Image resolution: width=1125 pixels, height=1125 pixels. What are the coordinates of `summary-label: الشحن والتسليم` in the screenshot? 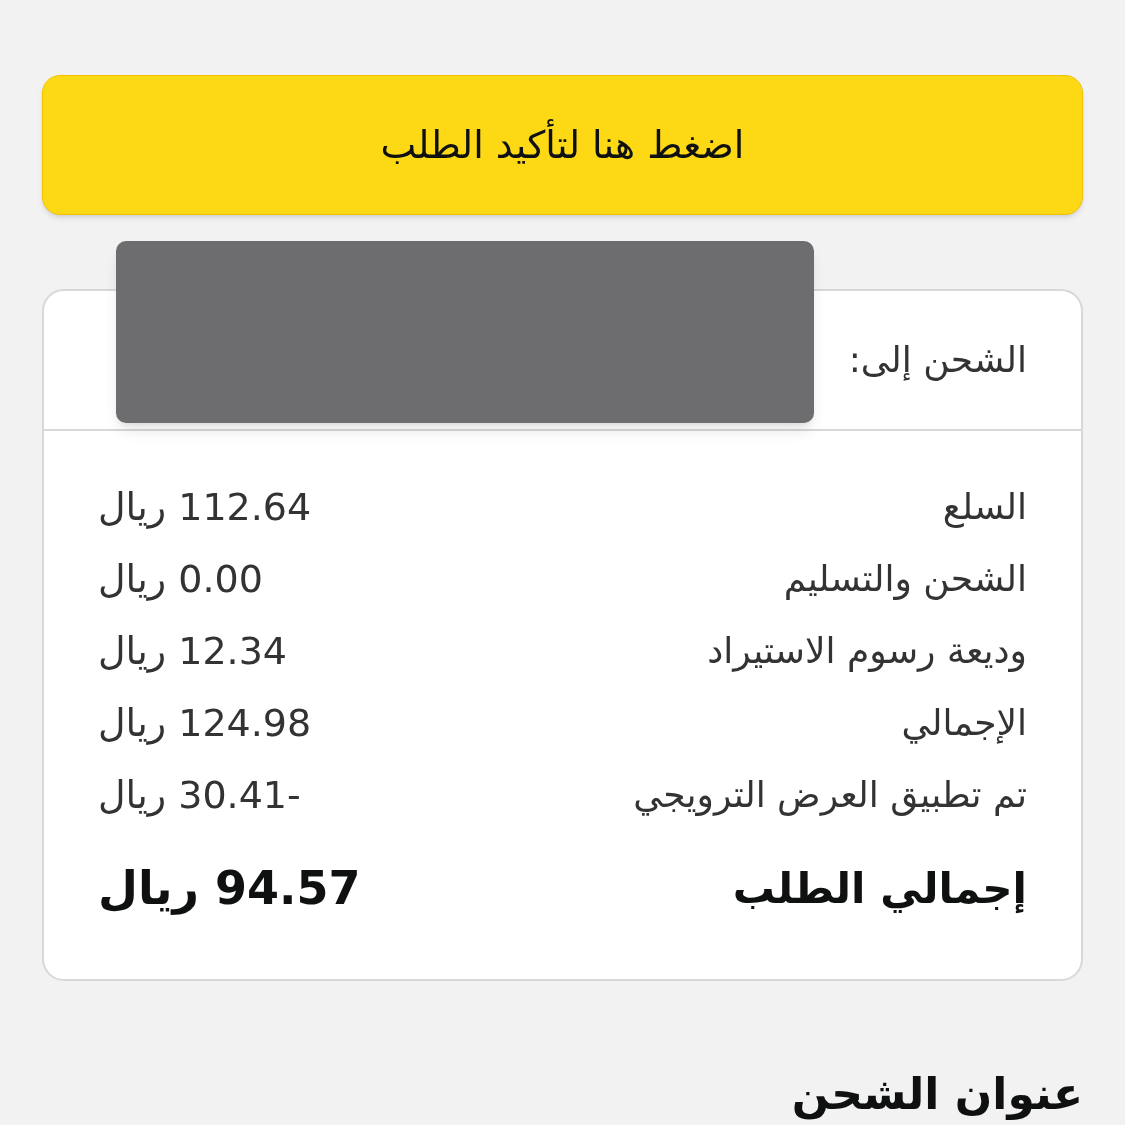 It's located at (905, 579).